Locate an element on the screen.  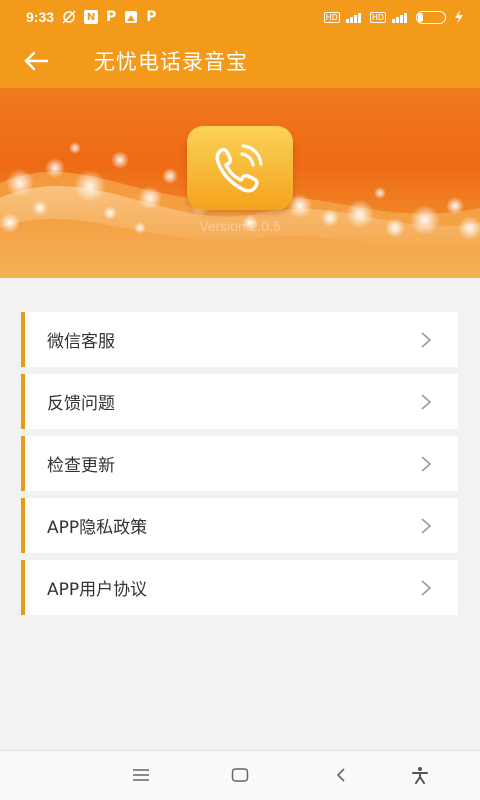
app-logo is located at coordinates (240, 168).